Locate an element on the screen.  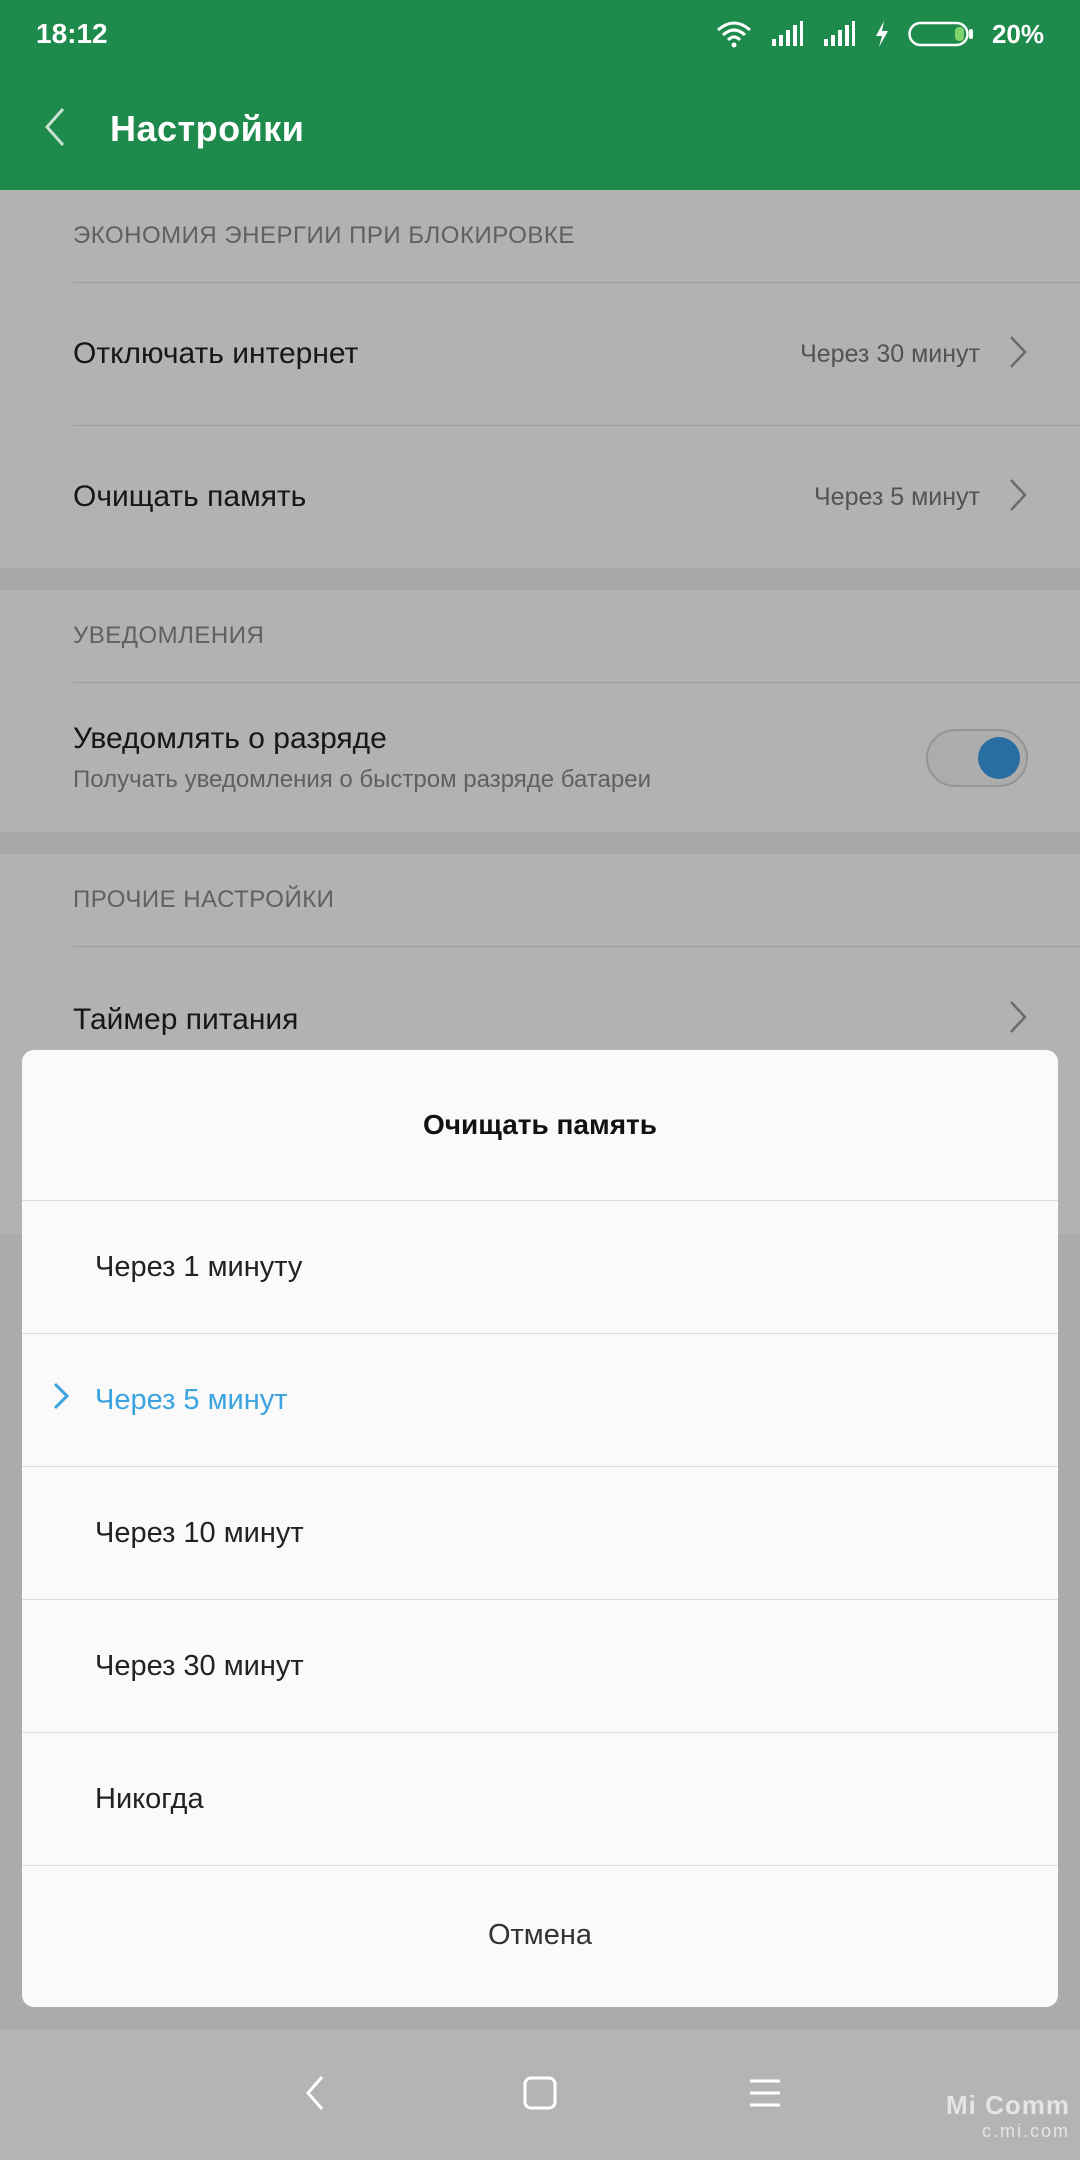
nav-menu-button is located at coordinates (765, 2095).